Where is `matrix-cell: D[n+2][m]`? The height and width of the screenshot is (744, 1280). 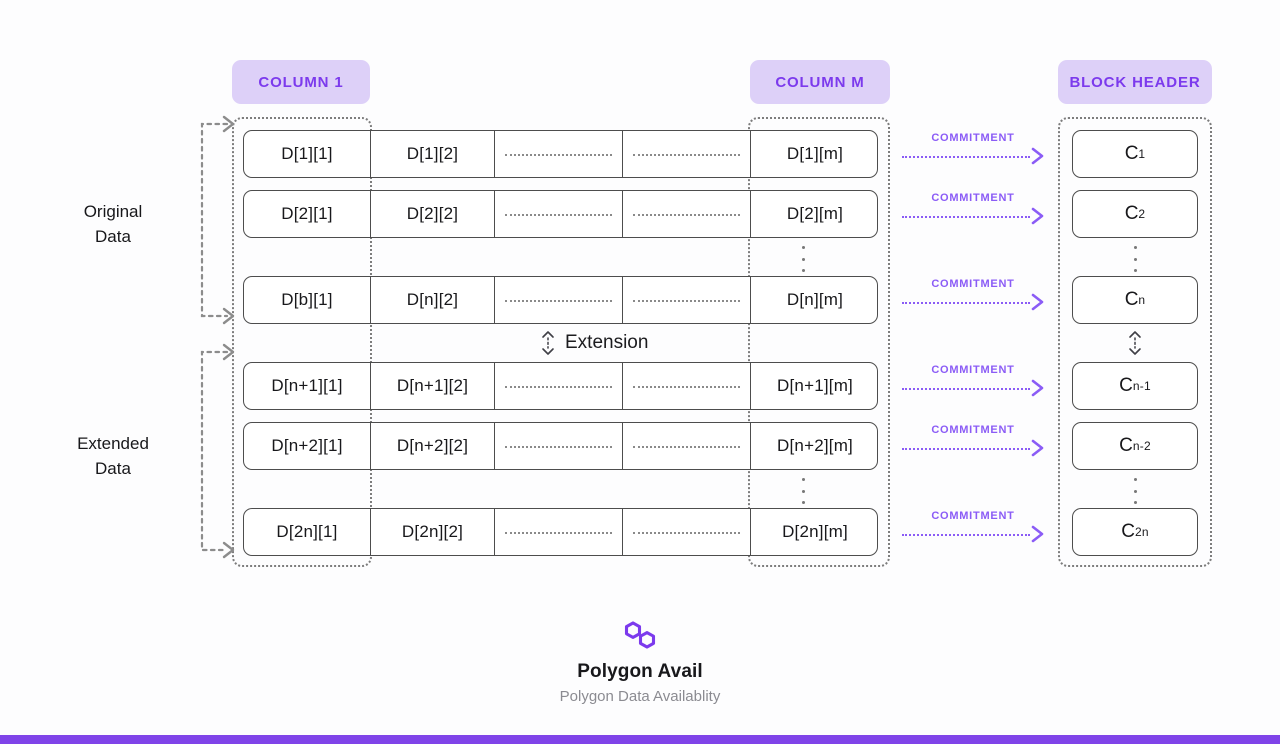 matrix-cell: D[n+2][m] is located at coordinates (815, 445).